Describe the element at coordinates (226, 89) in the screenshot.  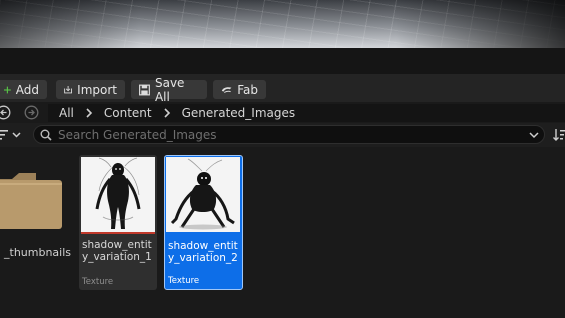
I see `fab-icon` at that location.